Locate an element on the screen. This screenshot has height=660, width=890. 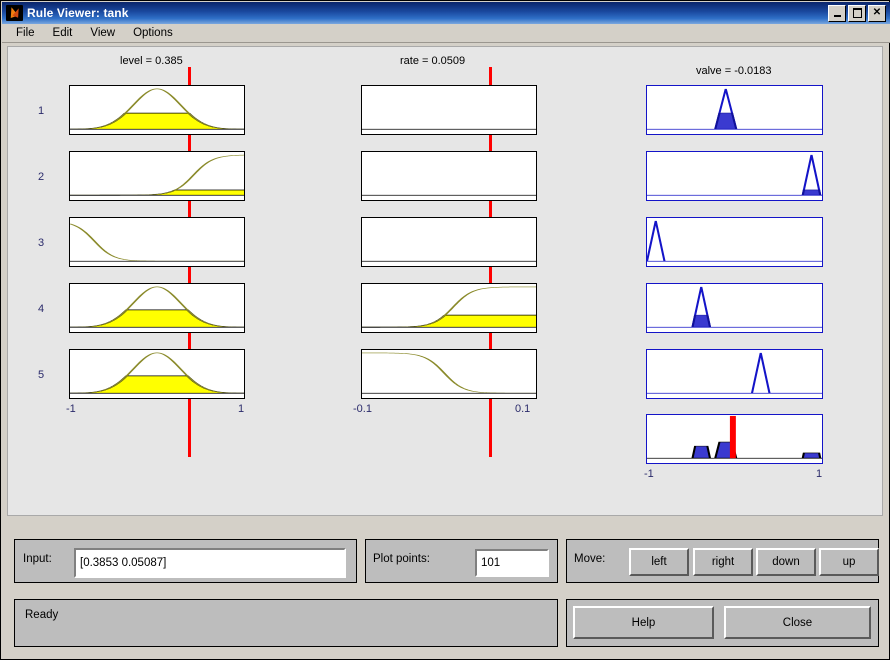
level-axis-min-label: -1 is located at coordinates (71, 409).